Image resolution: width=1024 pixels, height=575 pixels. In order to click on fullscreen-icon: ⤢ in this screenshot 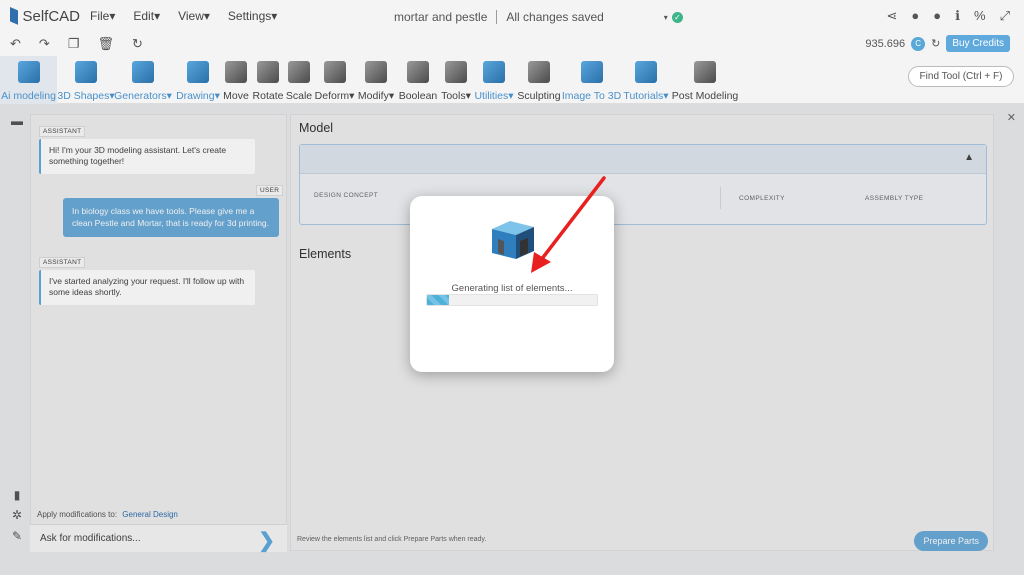, I will do `click(1005, 16)`.